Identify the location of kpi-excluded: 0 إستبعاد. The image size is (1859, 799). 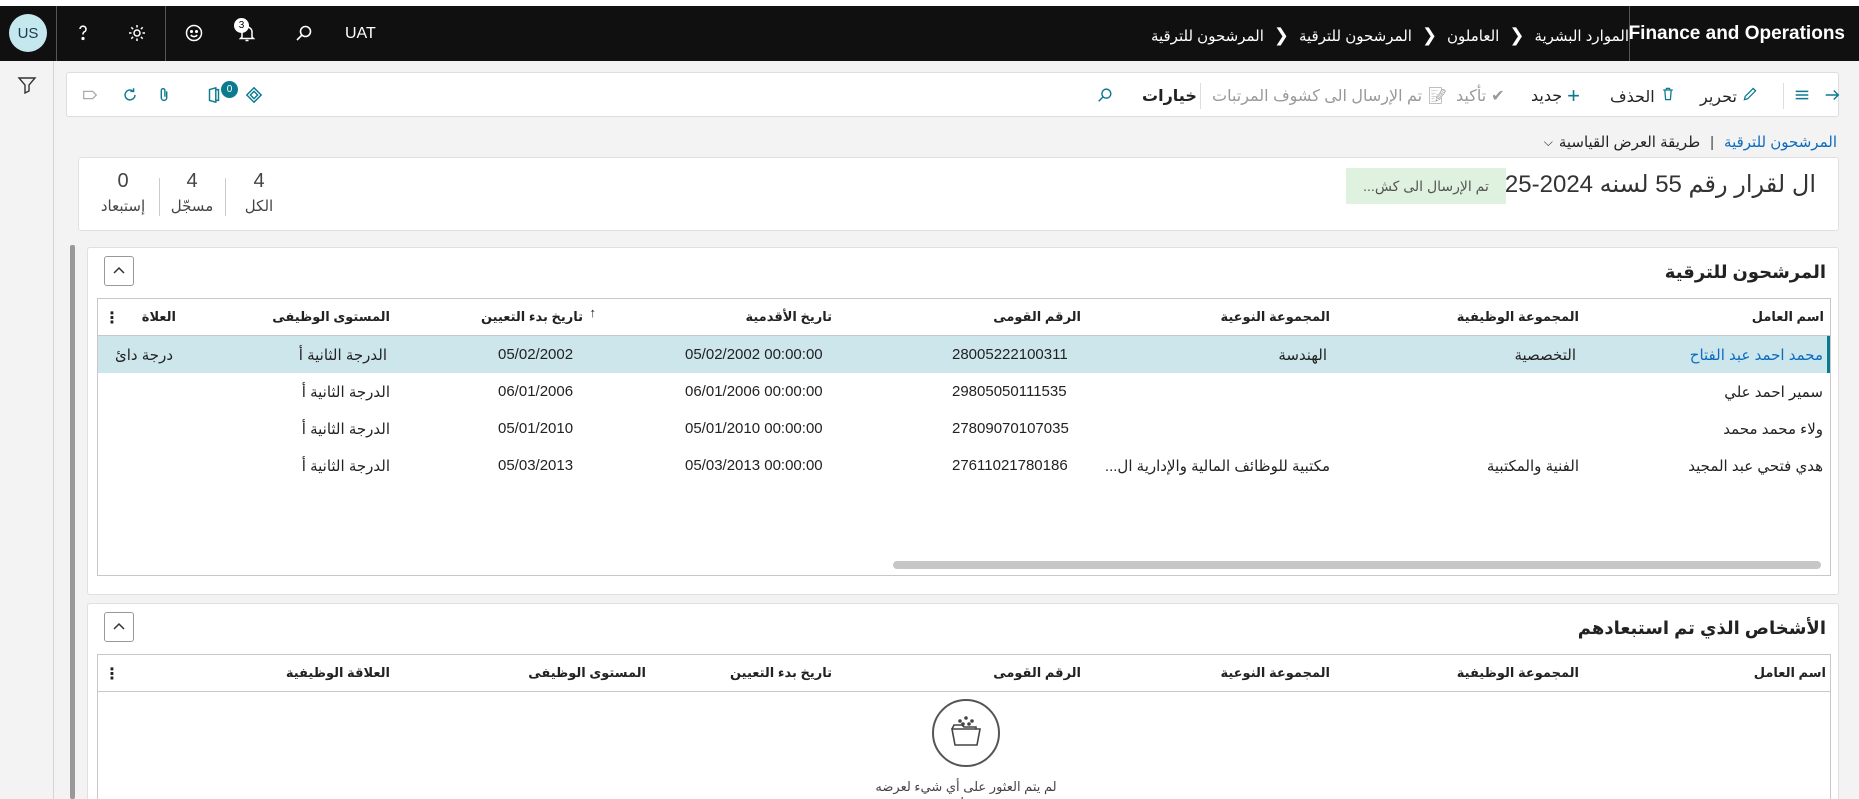
(123, 192).